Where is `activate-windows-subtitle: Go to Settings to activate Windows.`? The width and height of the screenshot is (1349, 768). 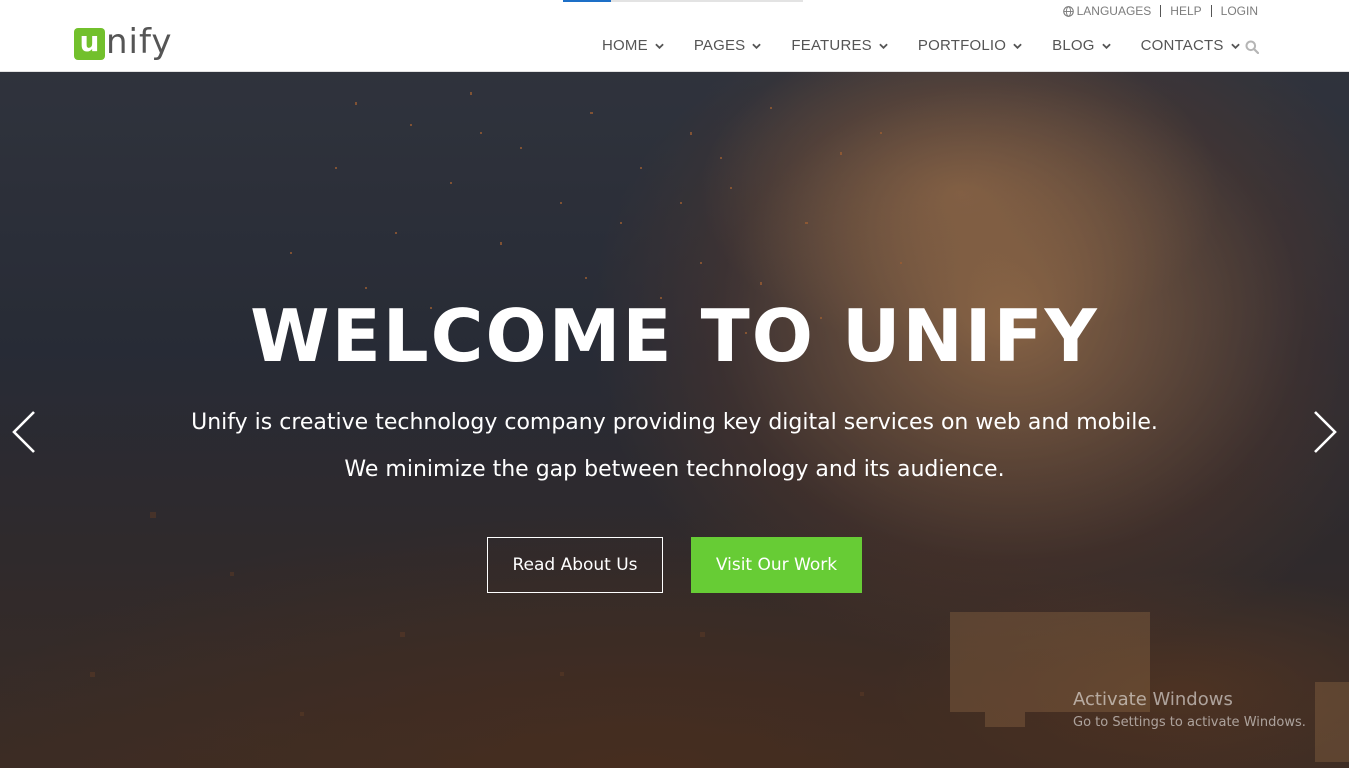
activate-windows-subtitle: Go to Settings to activate Windows. is located at coordinates (1189, 722).